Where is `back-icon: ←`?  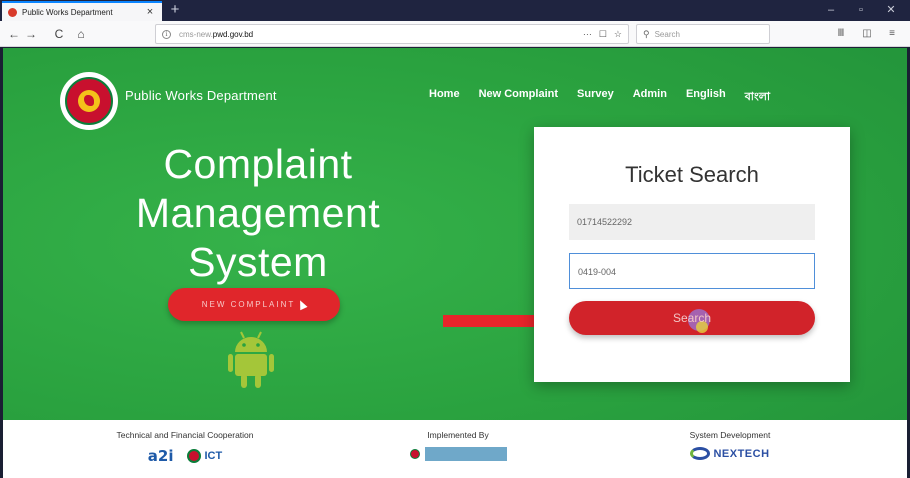 back-icon: ← is located at coordinates (14, 34).